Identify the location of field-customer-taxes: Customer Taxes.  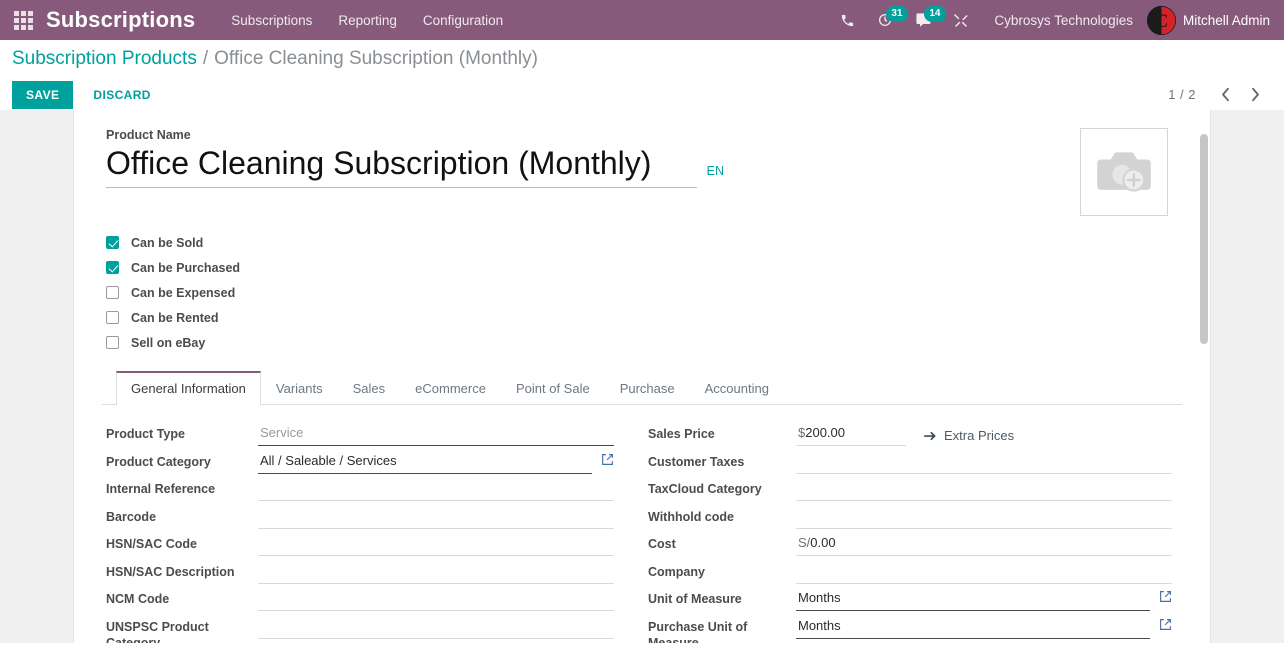
(910, 463).